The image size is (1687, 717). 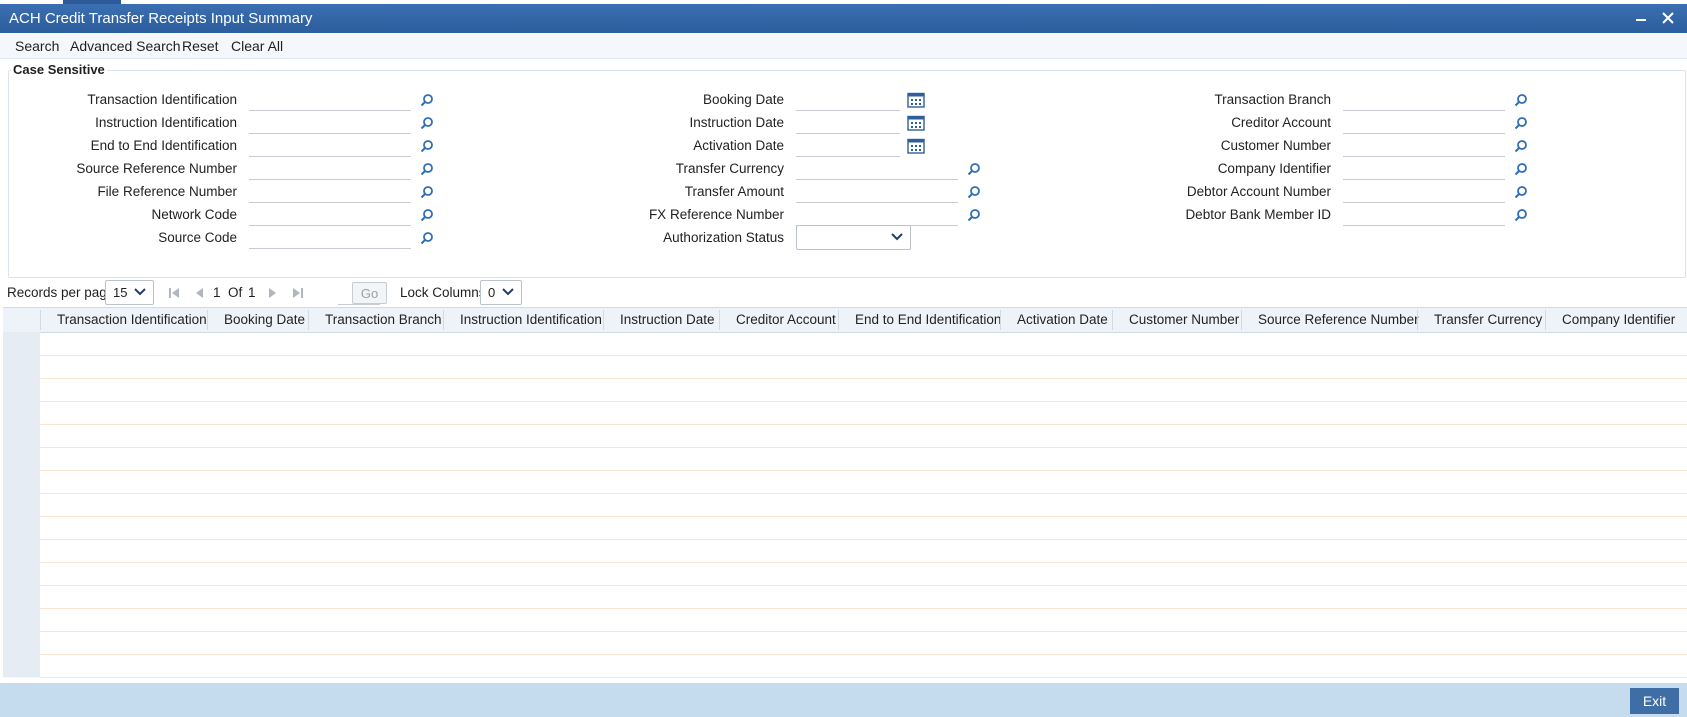 I want to click on reset-button: Reset, so click(x=200, y=46).